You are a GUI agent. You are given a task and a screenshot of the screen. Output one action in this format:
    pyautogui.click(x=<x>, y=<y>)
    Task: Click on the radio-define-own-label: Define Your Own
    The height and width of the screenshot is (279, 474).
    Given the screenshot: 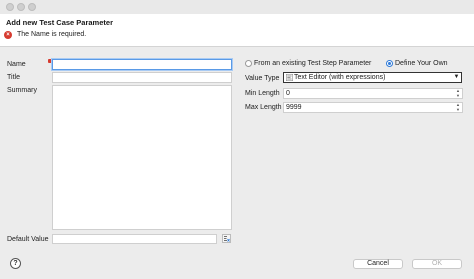 What is the action you would take?
    pyautogui.click(x=421, y=63)
    